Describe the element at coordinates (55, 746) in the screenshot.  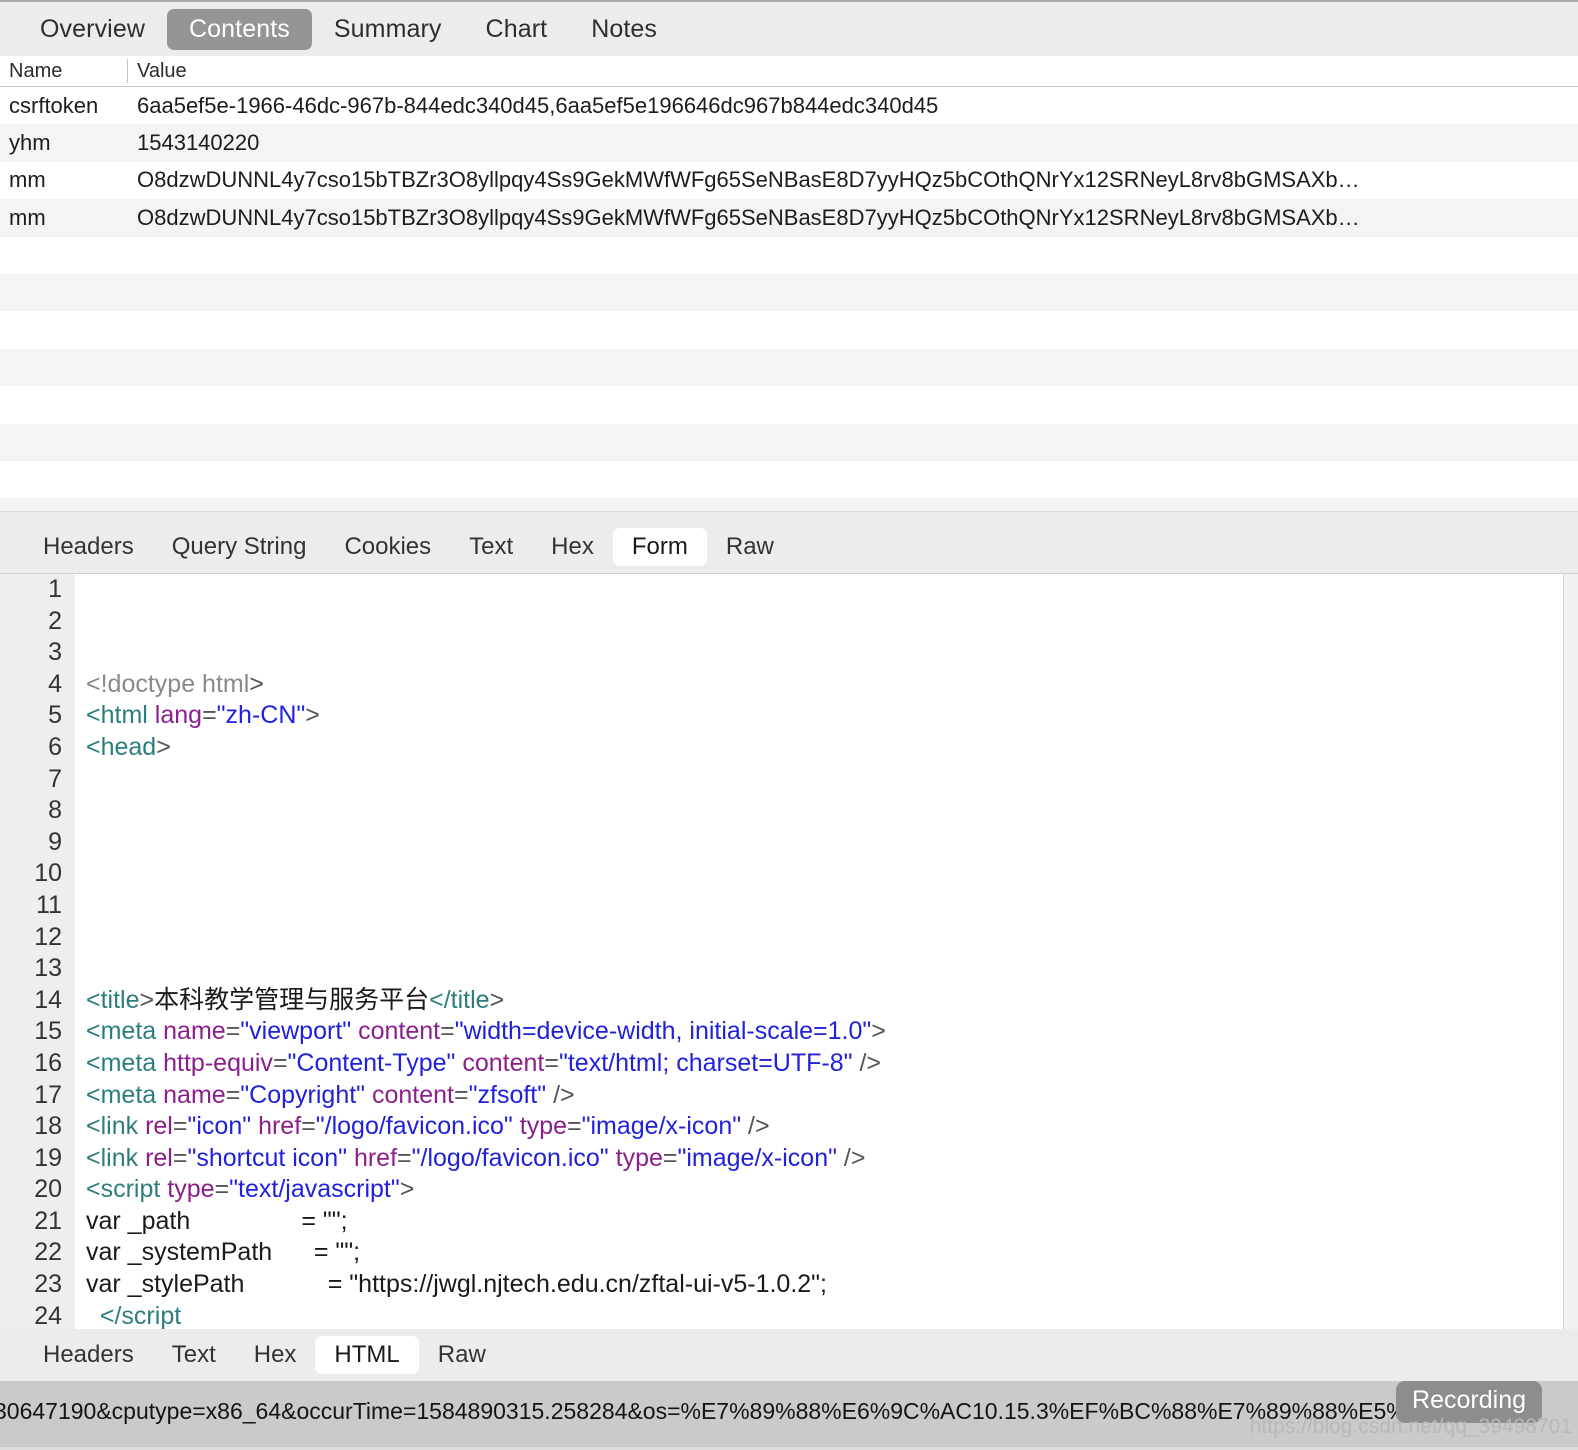
I see `line-number: 6` at that location.